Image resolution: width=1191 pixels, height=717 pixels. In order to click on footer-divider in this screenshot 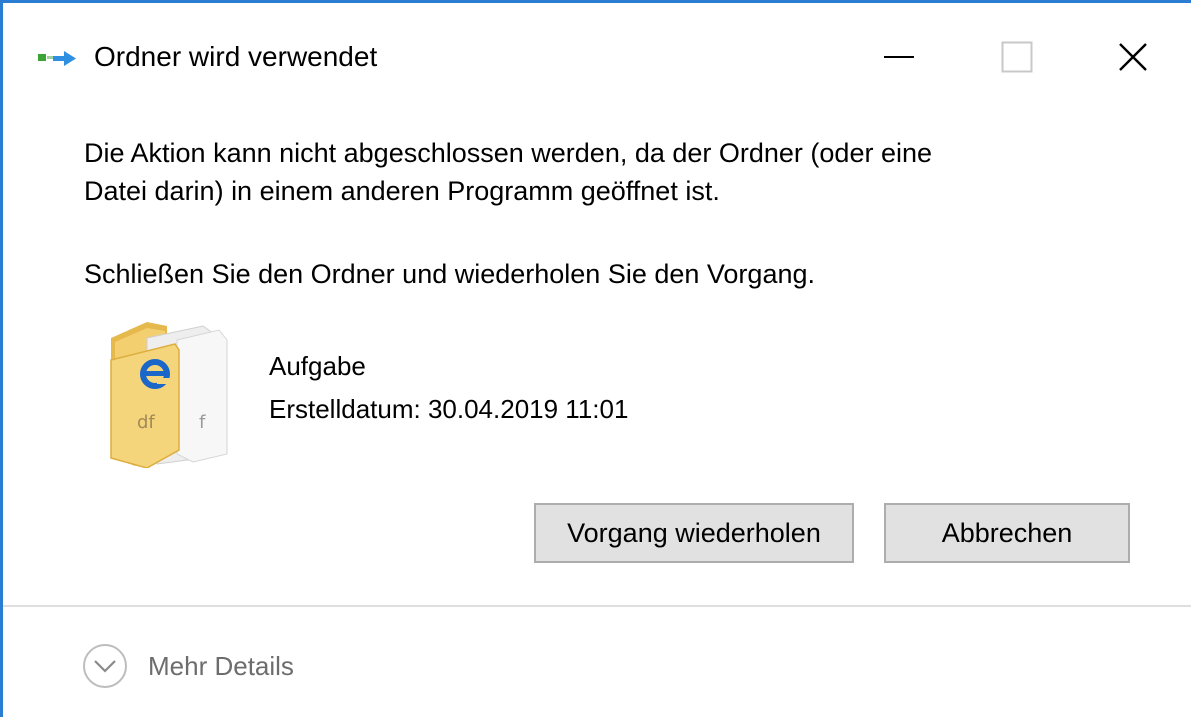, I will do `click(597, 606)`.